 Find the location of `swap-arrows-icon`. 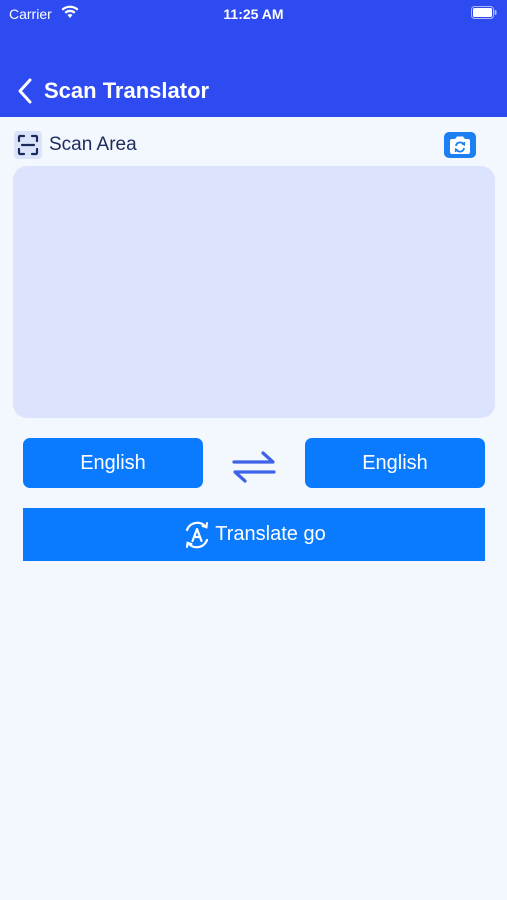

swap-arrows-icon is located at coordinates (254, 467).